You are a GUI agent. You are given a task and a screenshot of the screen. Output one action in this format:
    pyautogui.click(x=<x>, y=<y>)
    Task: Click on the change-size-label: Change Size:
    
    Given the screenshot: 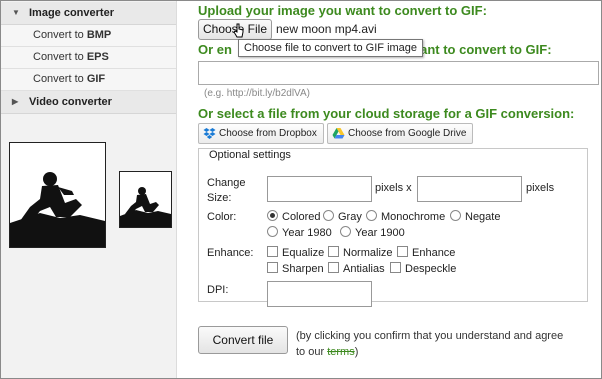 What is the action you would take?
    pyautogui.click(x=226, y=190)
    